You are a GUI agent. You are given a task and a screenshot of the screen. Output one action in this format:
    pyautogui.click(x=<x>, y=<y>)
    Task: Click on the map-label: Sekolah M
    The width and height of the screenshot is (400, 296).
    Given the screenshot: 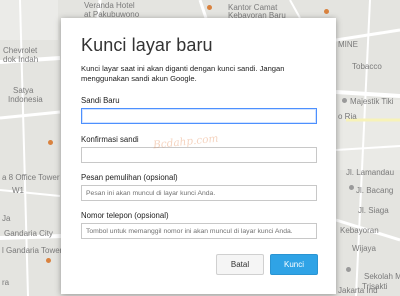 What is the action you would take?
    pyautogui.click(x=382, y=276)
    